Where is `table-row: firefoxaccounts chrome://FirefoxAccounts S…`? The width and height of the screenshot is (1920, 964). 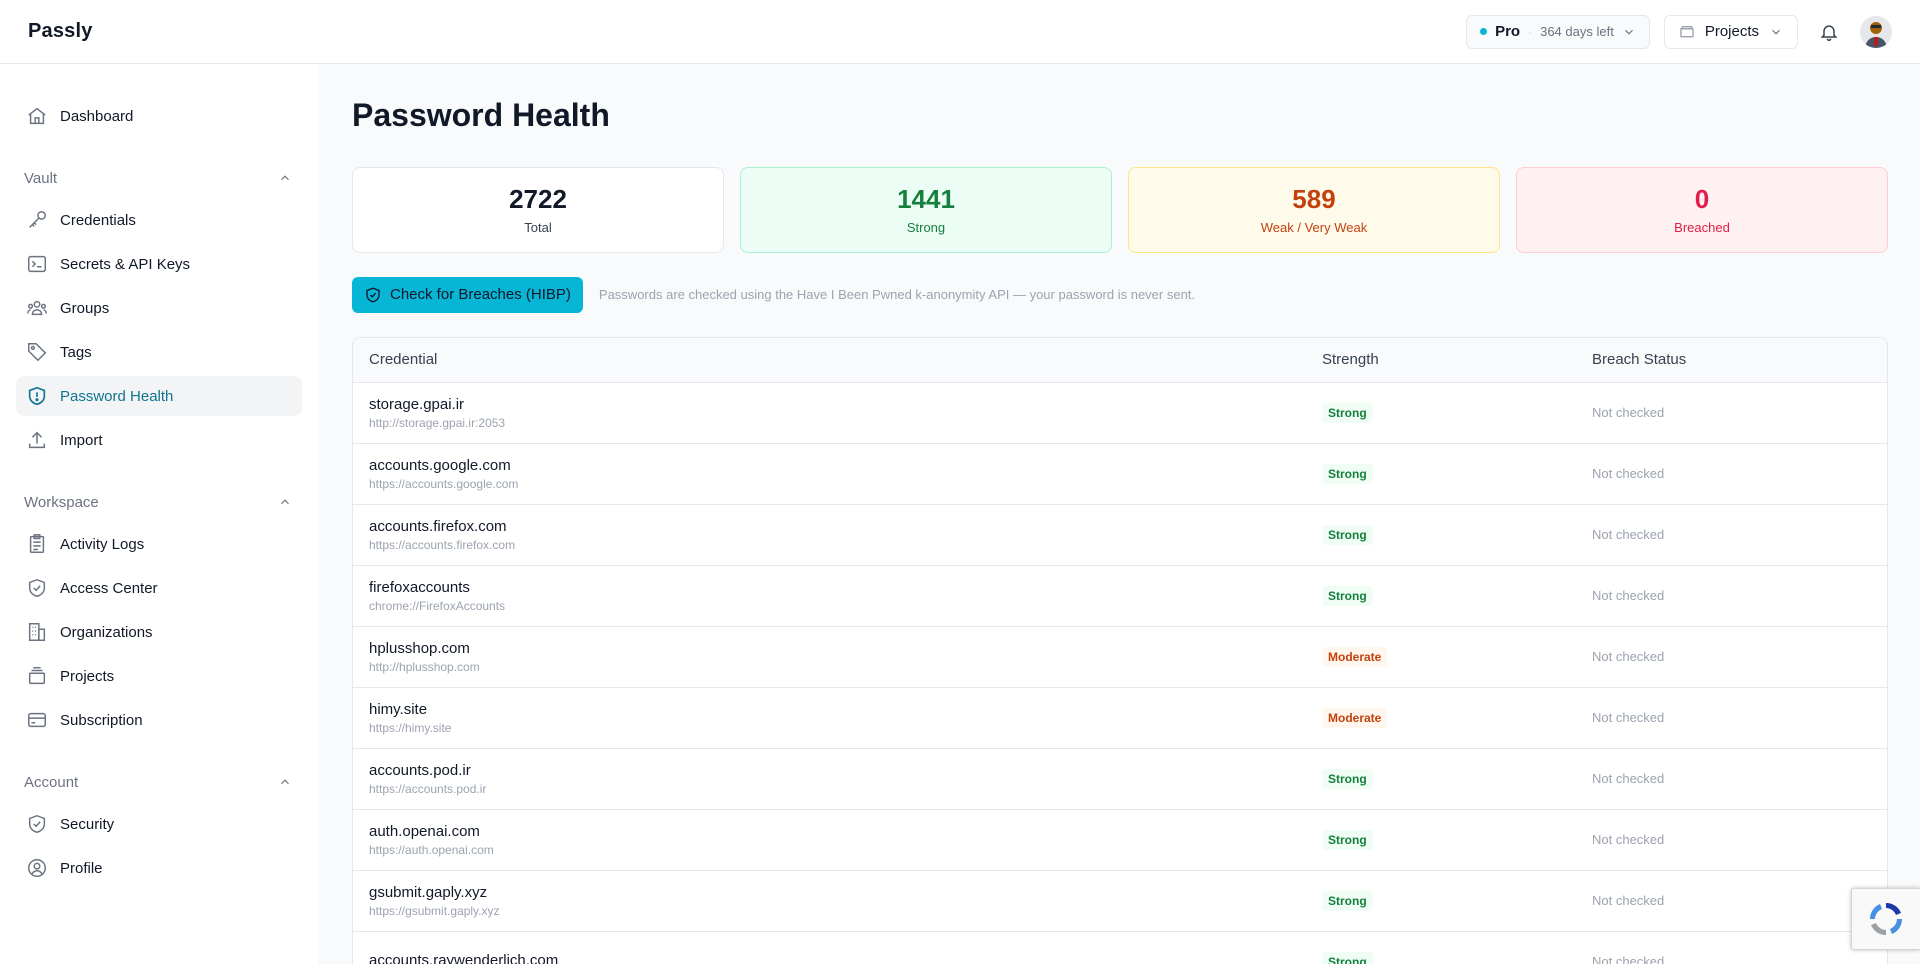
table-row: firefoxaccounts chrome://FirefoxAccounts S… is located at coordinates (1120, 596).